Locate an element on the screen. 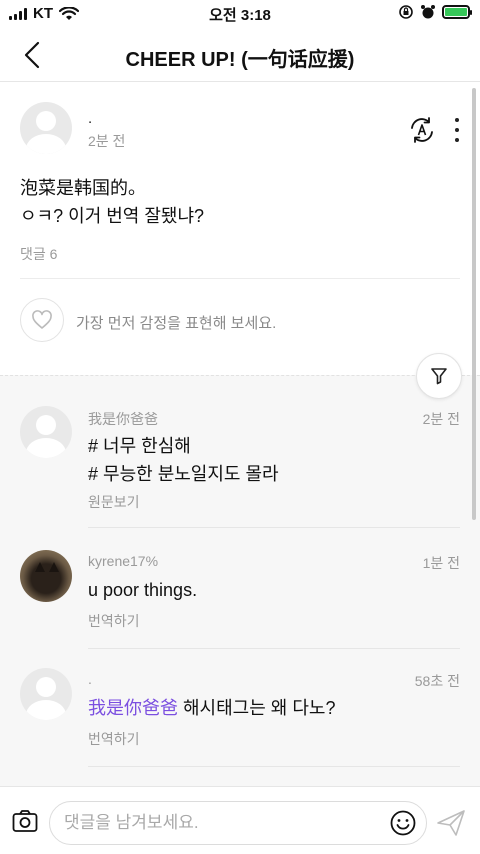 The width and height of the screenshot is (480, 854). comment-count: 댓글 6 is located at coordinates (38, 254).